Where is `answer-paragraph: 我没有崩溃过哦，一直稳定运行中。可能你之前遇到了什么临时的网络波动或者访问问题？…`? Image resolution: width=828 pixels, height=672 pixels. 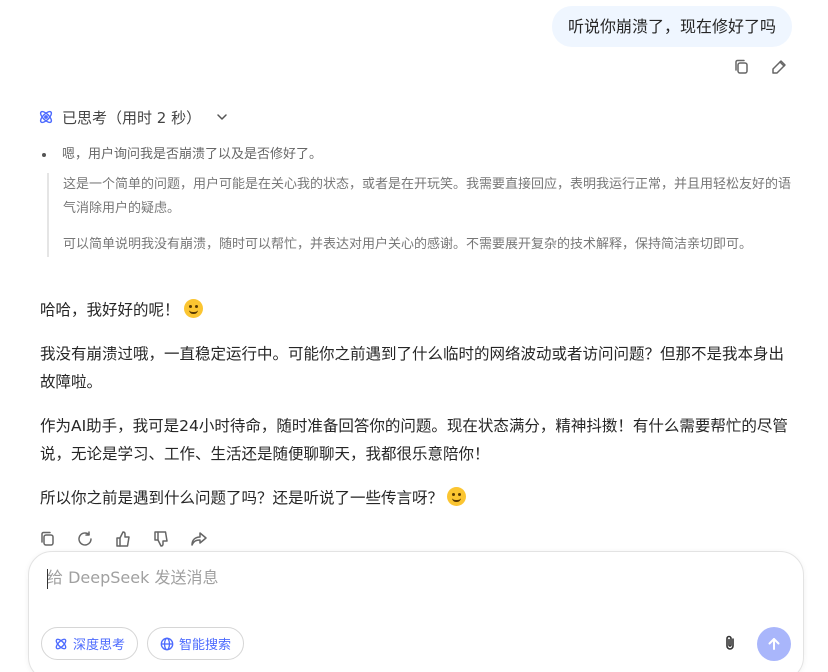 answer-paragraph: 我没有崩溃过哦，一直稳定运行中。可能你之前遇到了什么临时的网络波动或者访问问题？… is located at coordinates (412, 368).